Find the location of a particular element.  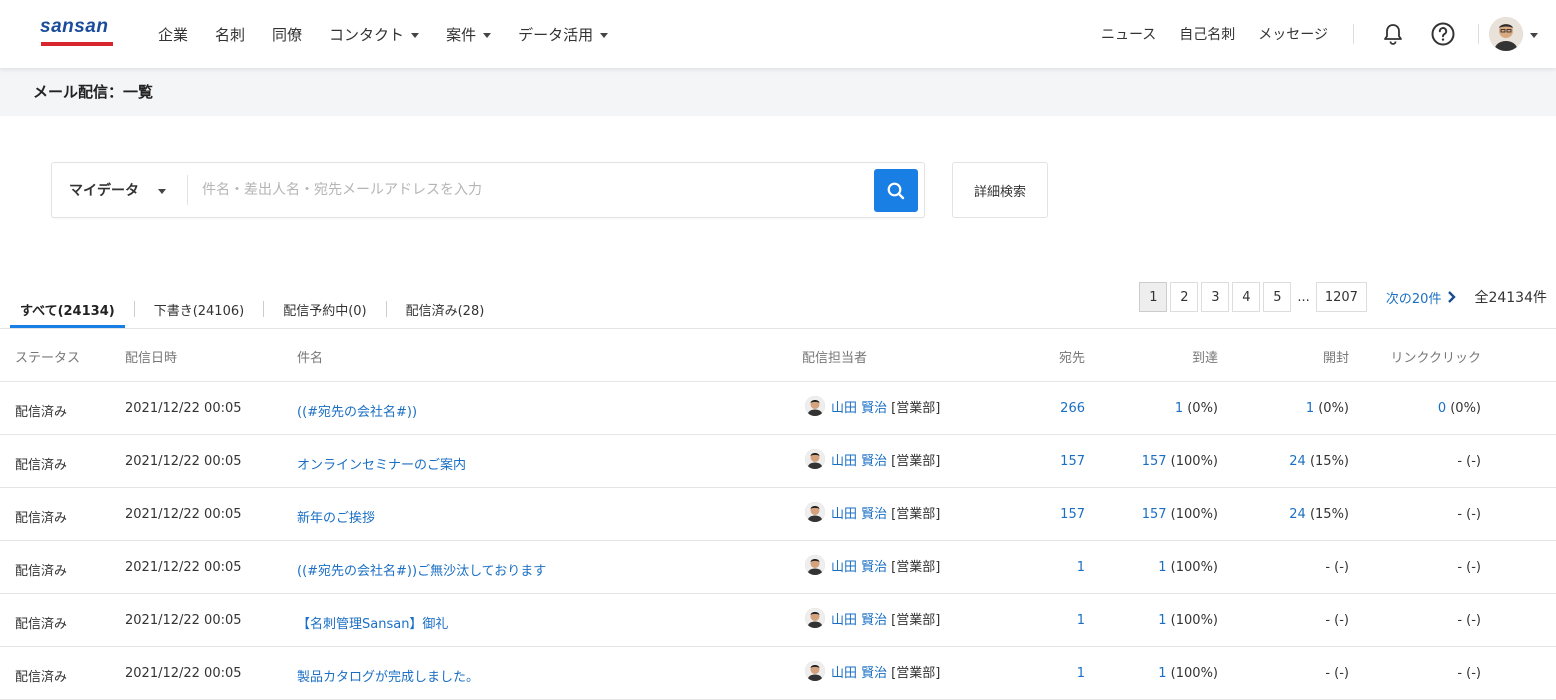

nav-item-cards: 名刺 is located at coordinates (230, 34).